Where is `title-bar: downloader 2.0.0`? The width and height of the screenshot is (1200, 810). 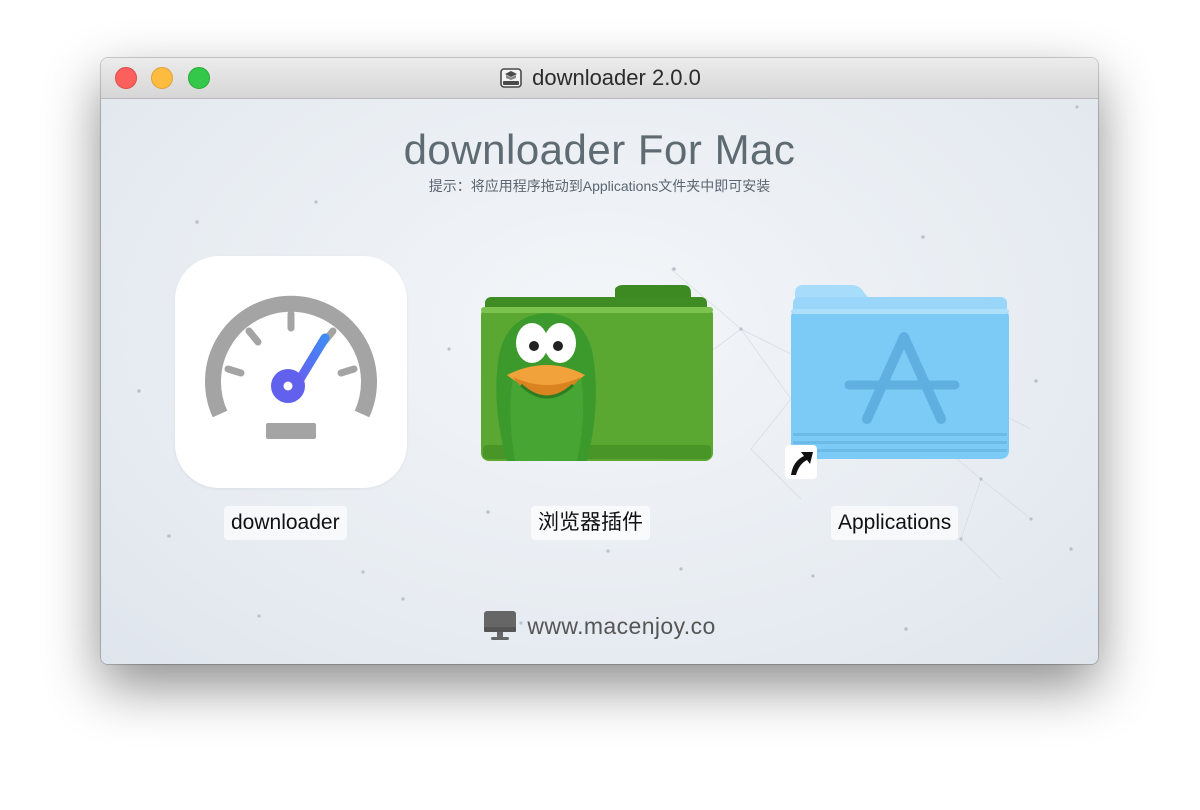
title-bar: downloader 2.0.0 is located at coordinates (599, 78).